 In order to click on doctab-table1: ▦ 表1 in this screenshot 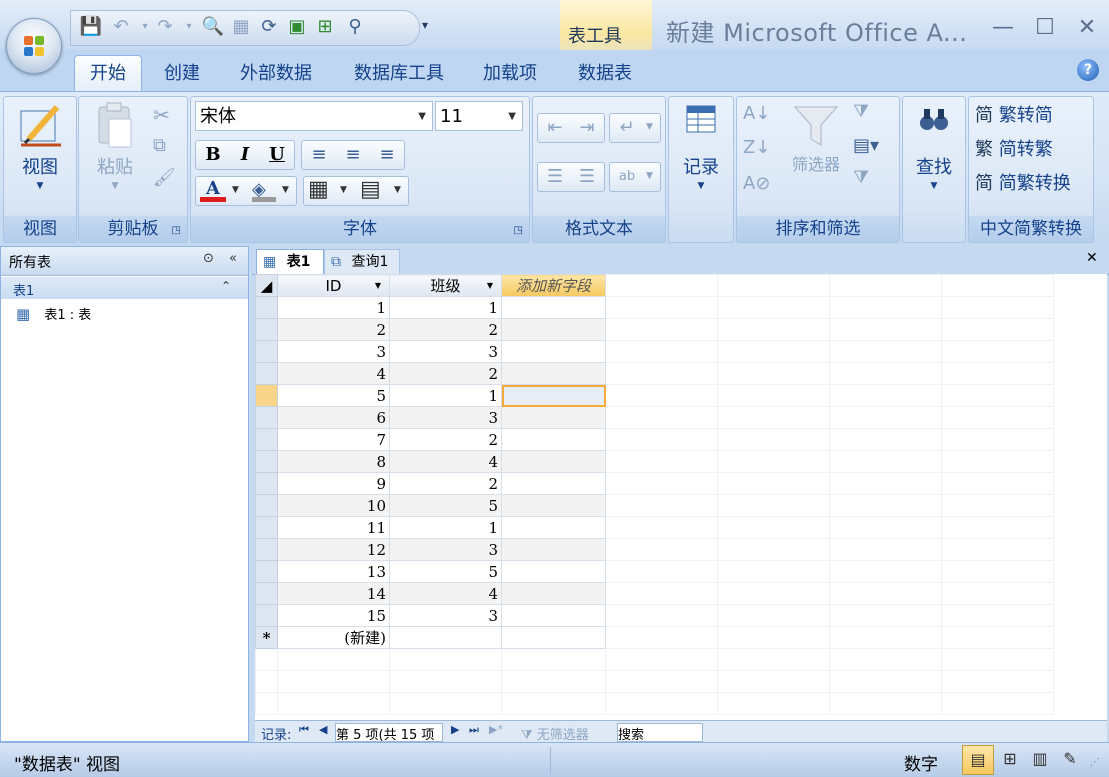, I will do `click(290, 261)`.